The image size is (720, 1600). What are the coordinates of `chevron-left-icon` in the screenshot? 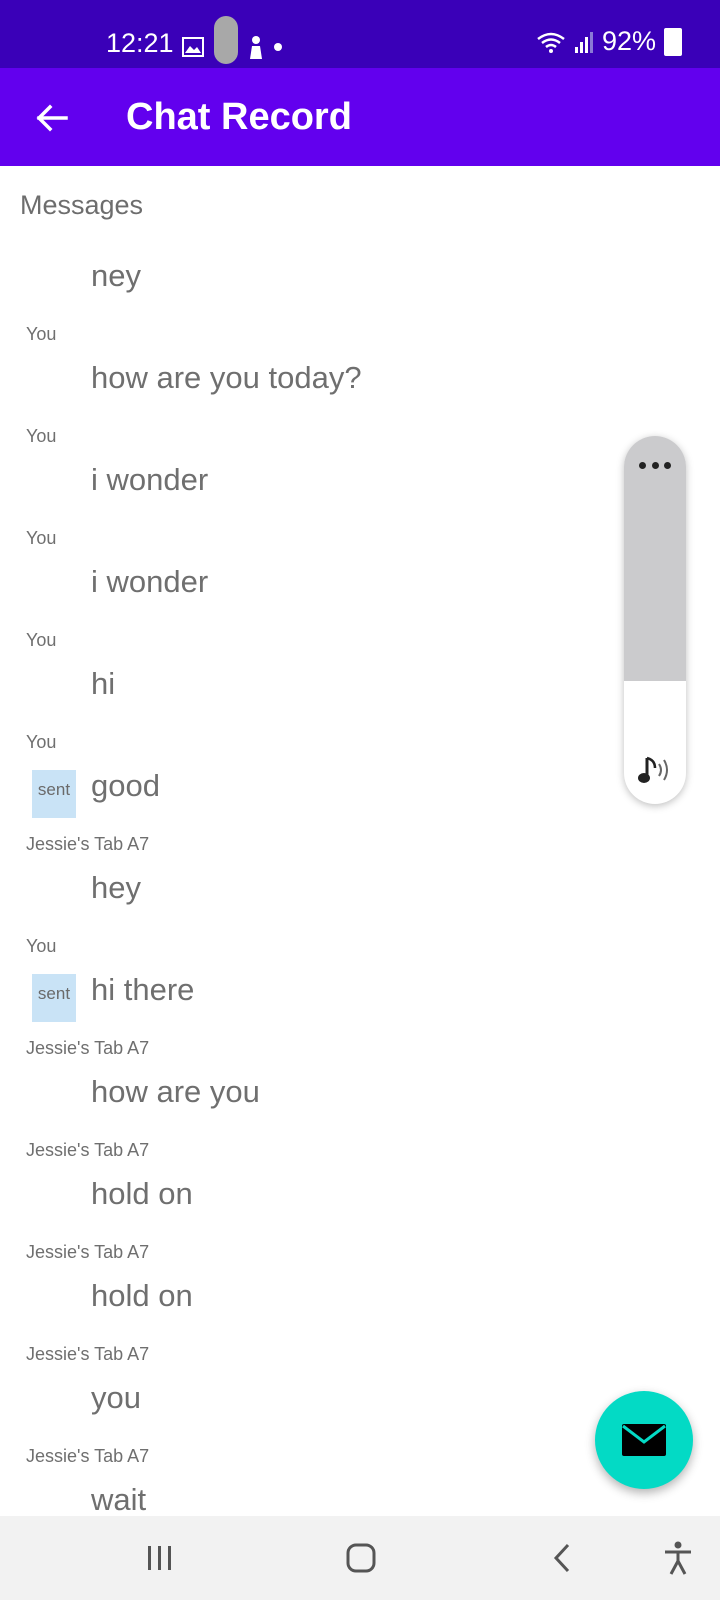 It's located at (561, 1558).